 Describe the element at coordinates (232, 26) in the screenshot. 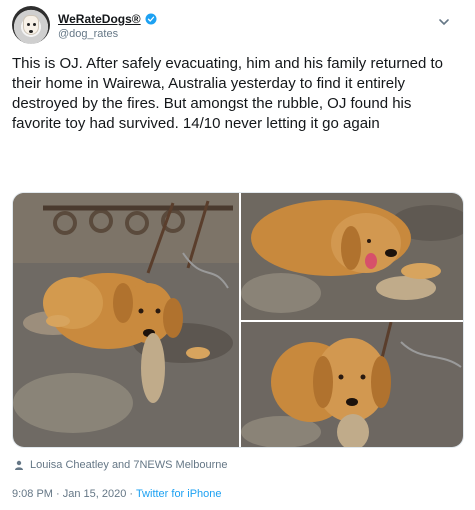

I see `tweet-header: WeRateDogs® @dog_rates` at that location.